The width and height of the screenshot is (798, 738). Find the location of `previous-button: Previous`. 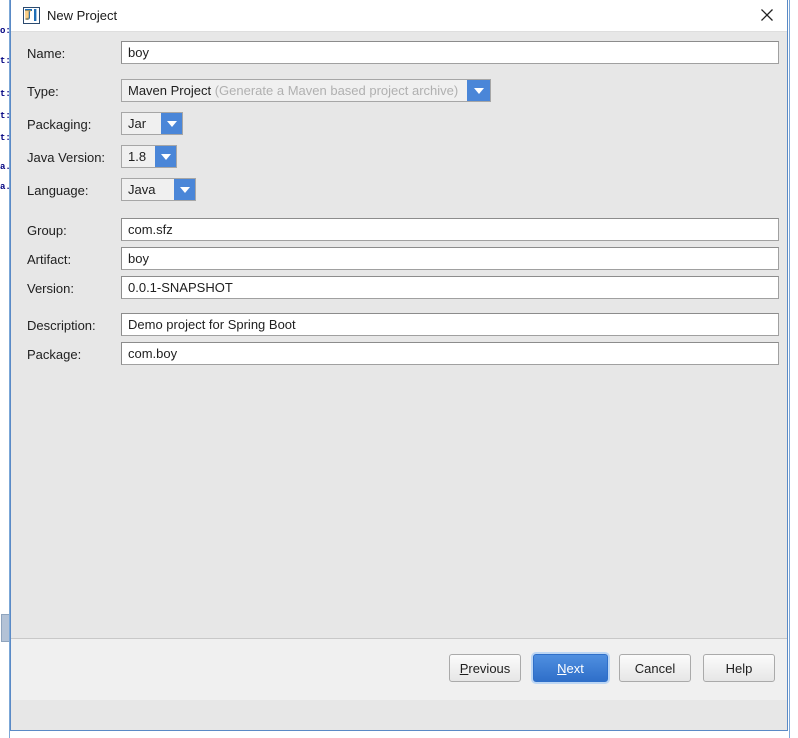

previous-button: Previous is located at coordinates (485, 668).